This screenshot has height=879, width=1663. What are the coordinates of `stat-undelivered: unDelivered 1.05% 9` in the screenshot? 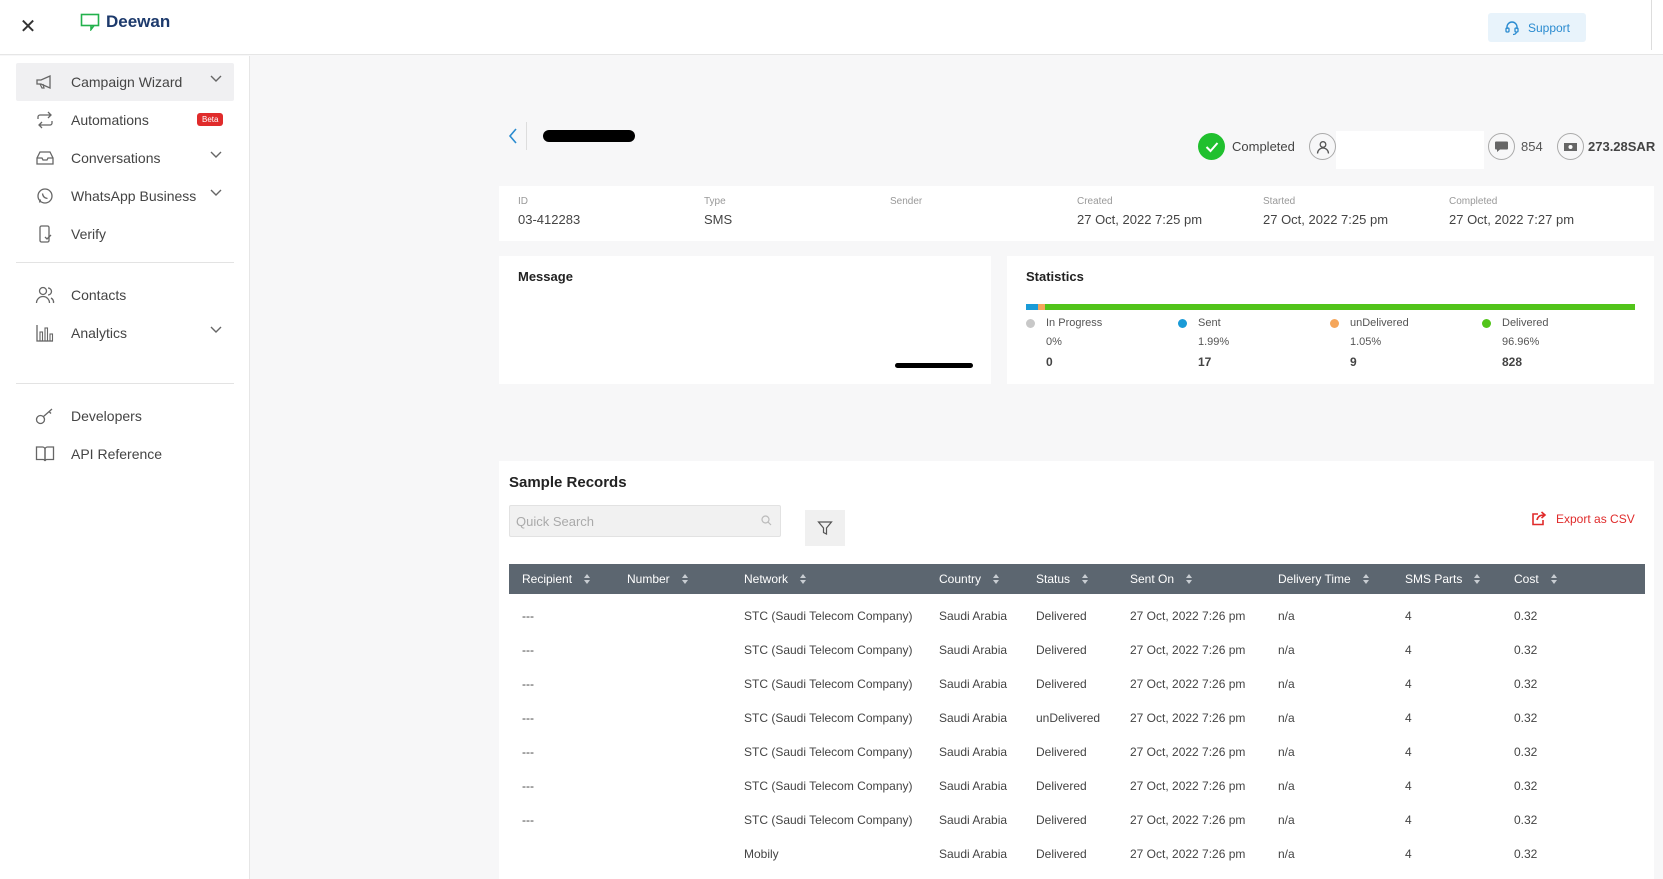 It's located at (1369, 343).